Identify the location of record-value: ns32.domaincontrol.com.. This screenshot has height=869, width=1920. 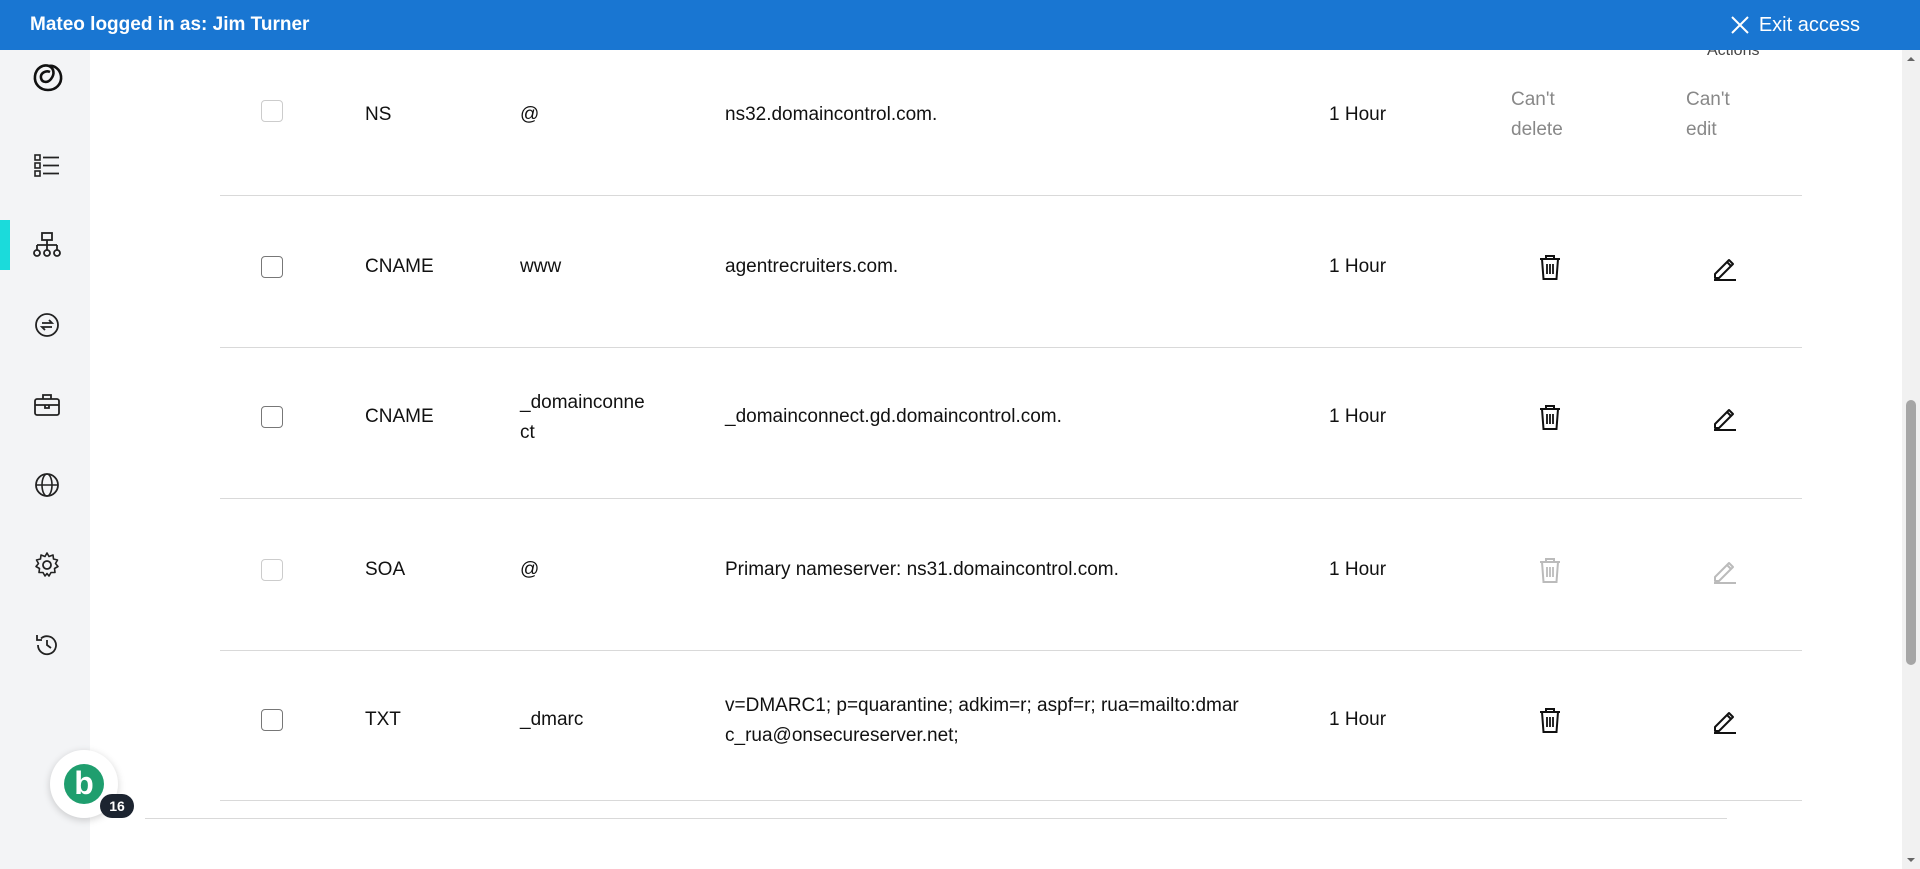
(831, 114).